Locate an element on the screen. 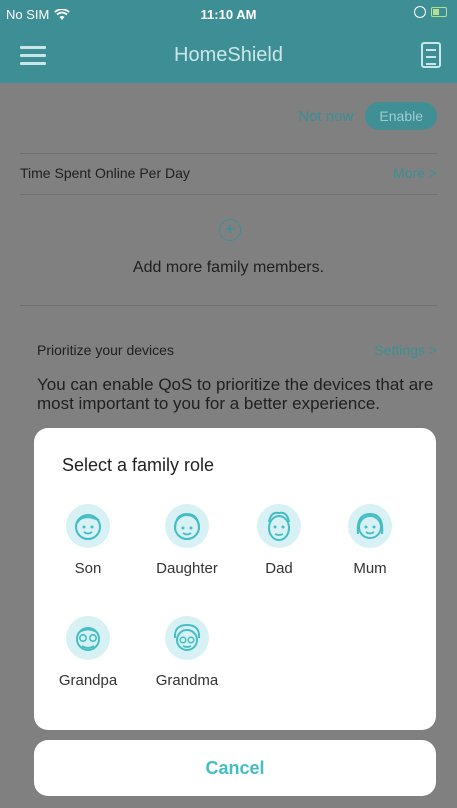  enable-button: Enable is located at coordinates (401, 116).